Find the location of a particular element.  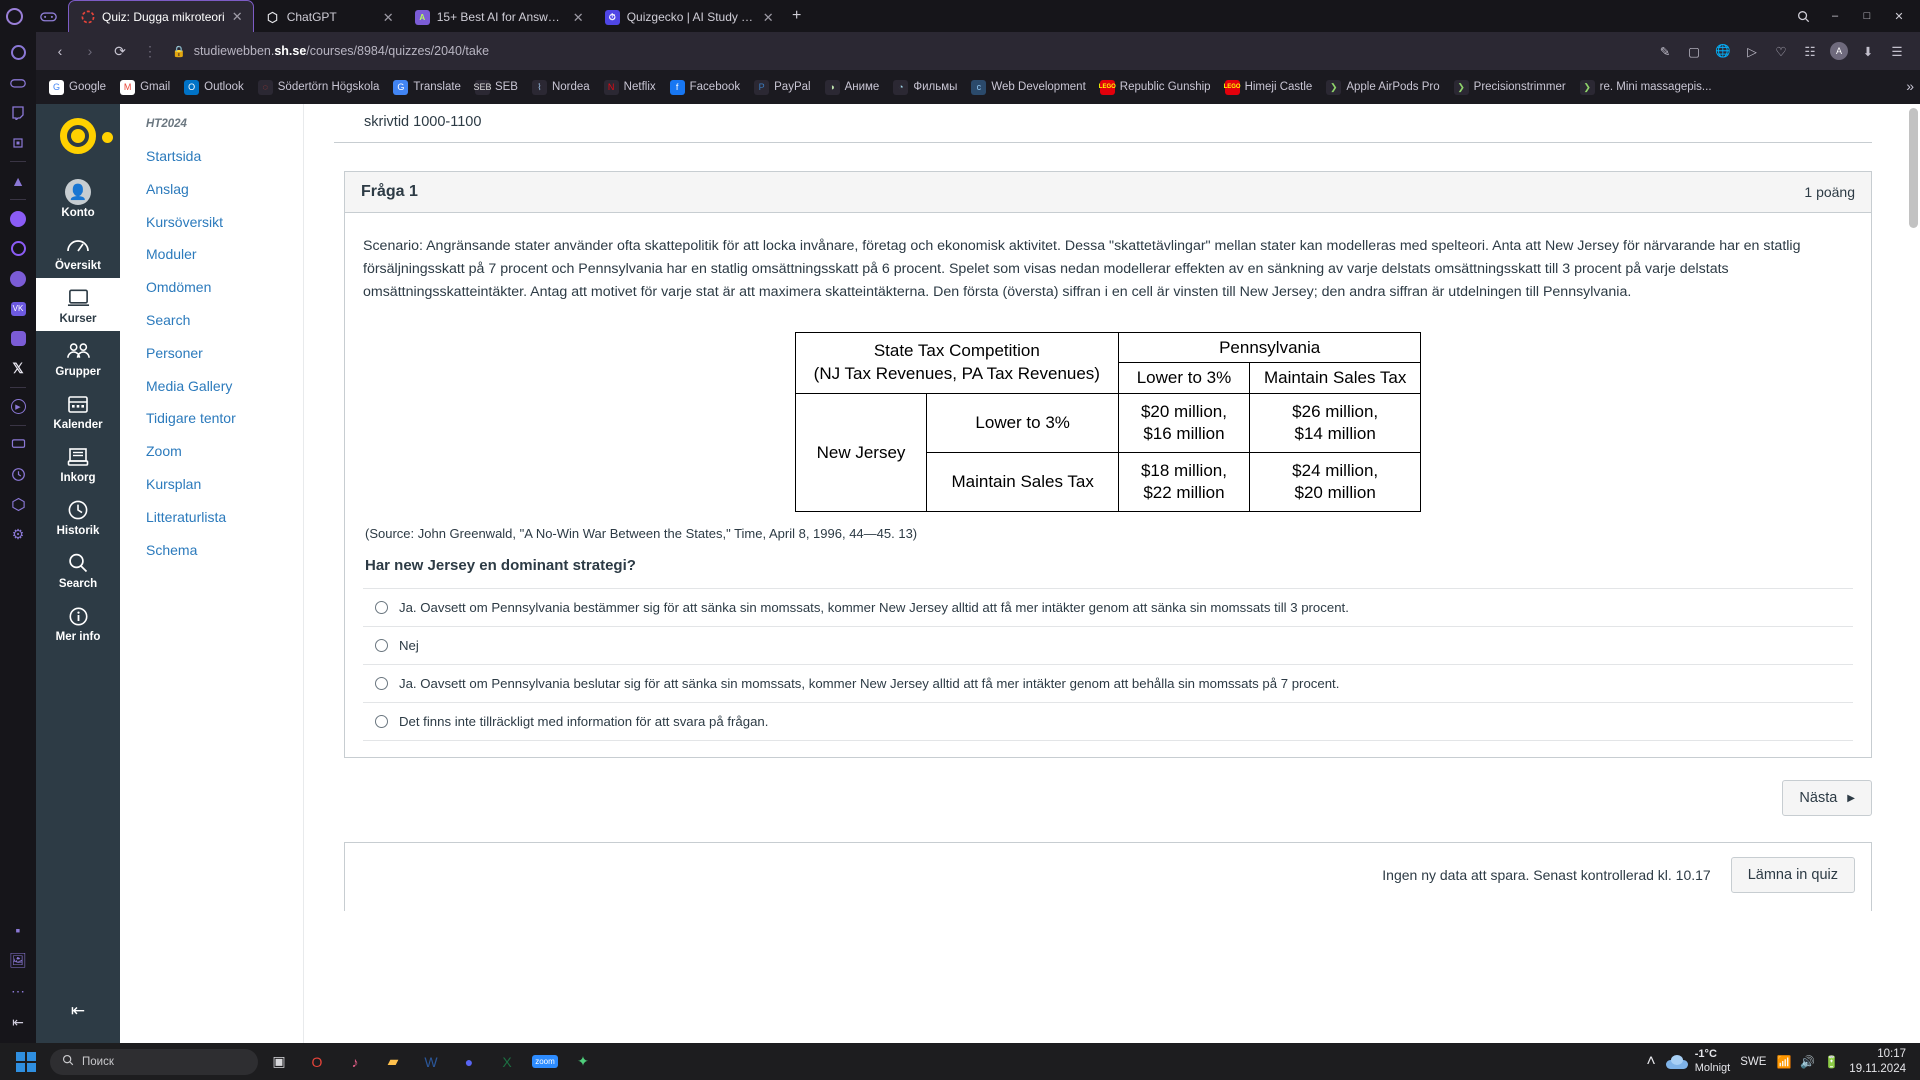

course-nav-link-personer: Personer is located at coordinates (220, 353).